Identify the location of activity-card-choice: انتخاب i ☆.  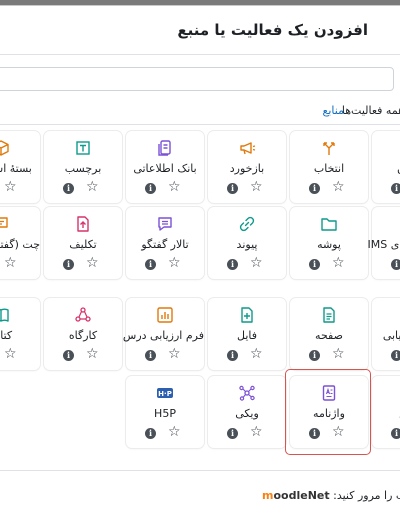
(329, 167).